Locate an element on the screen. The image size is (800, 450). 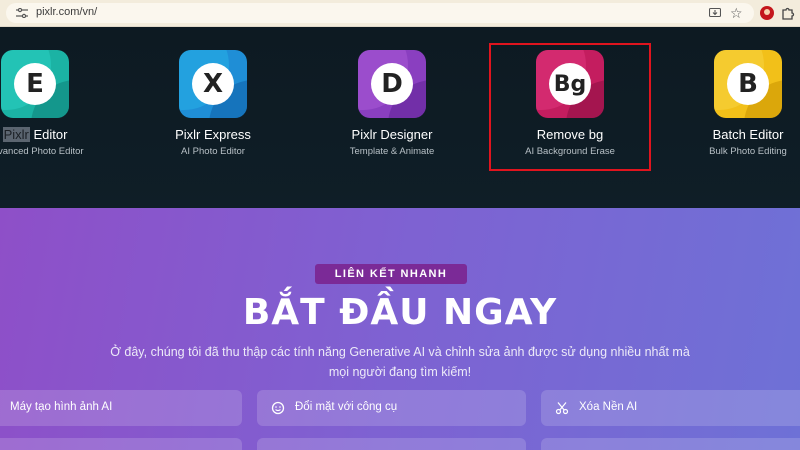
scissors-icon is located at coordinates (562, 408).